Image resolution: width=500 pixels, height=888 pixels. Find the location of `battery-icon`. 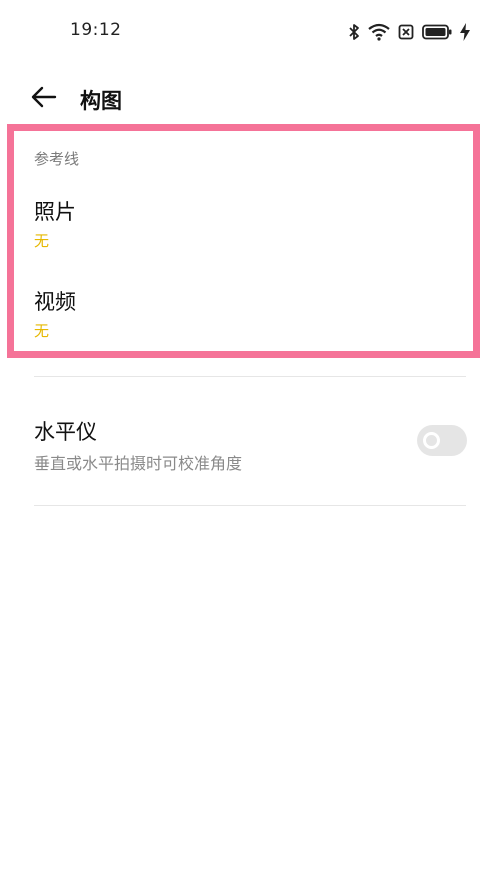

battery-icon is located at coordinates (437, 32).